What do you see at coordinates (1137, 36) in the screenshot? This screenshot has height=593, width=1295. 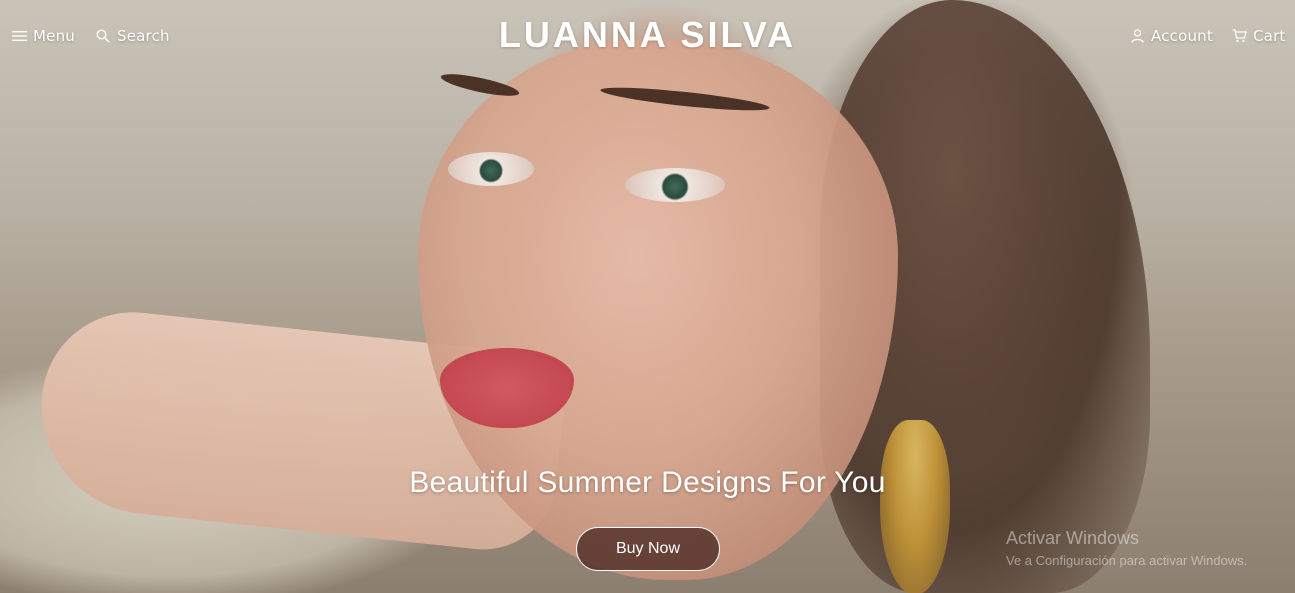 I see `user-icon` at bounding box center [1137, 36].